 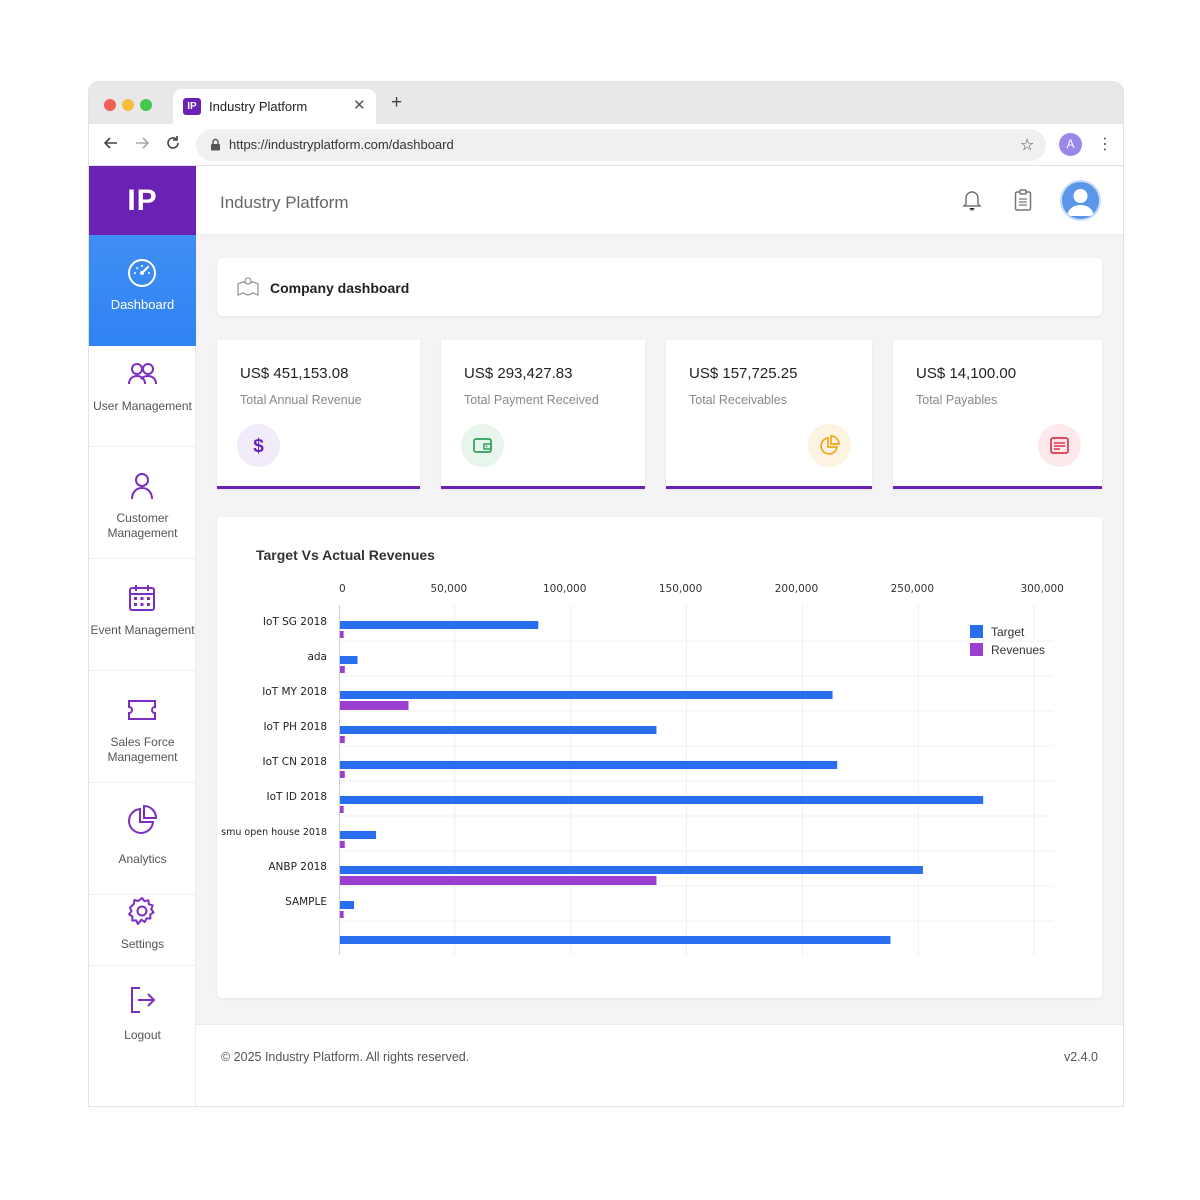 What do you see at coordinates (972, 202) in the screenshot?
I see `bell-icon` at bounding box center [972, 202].